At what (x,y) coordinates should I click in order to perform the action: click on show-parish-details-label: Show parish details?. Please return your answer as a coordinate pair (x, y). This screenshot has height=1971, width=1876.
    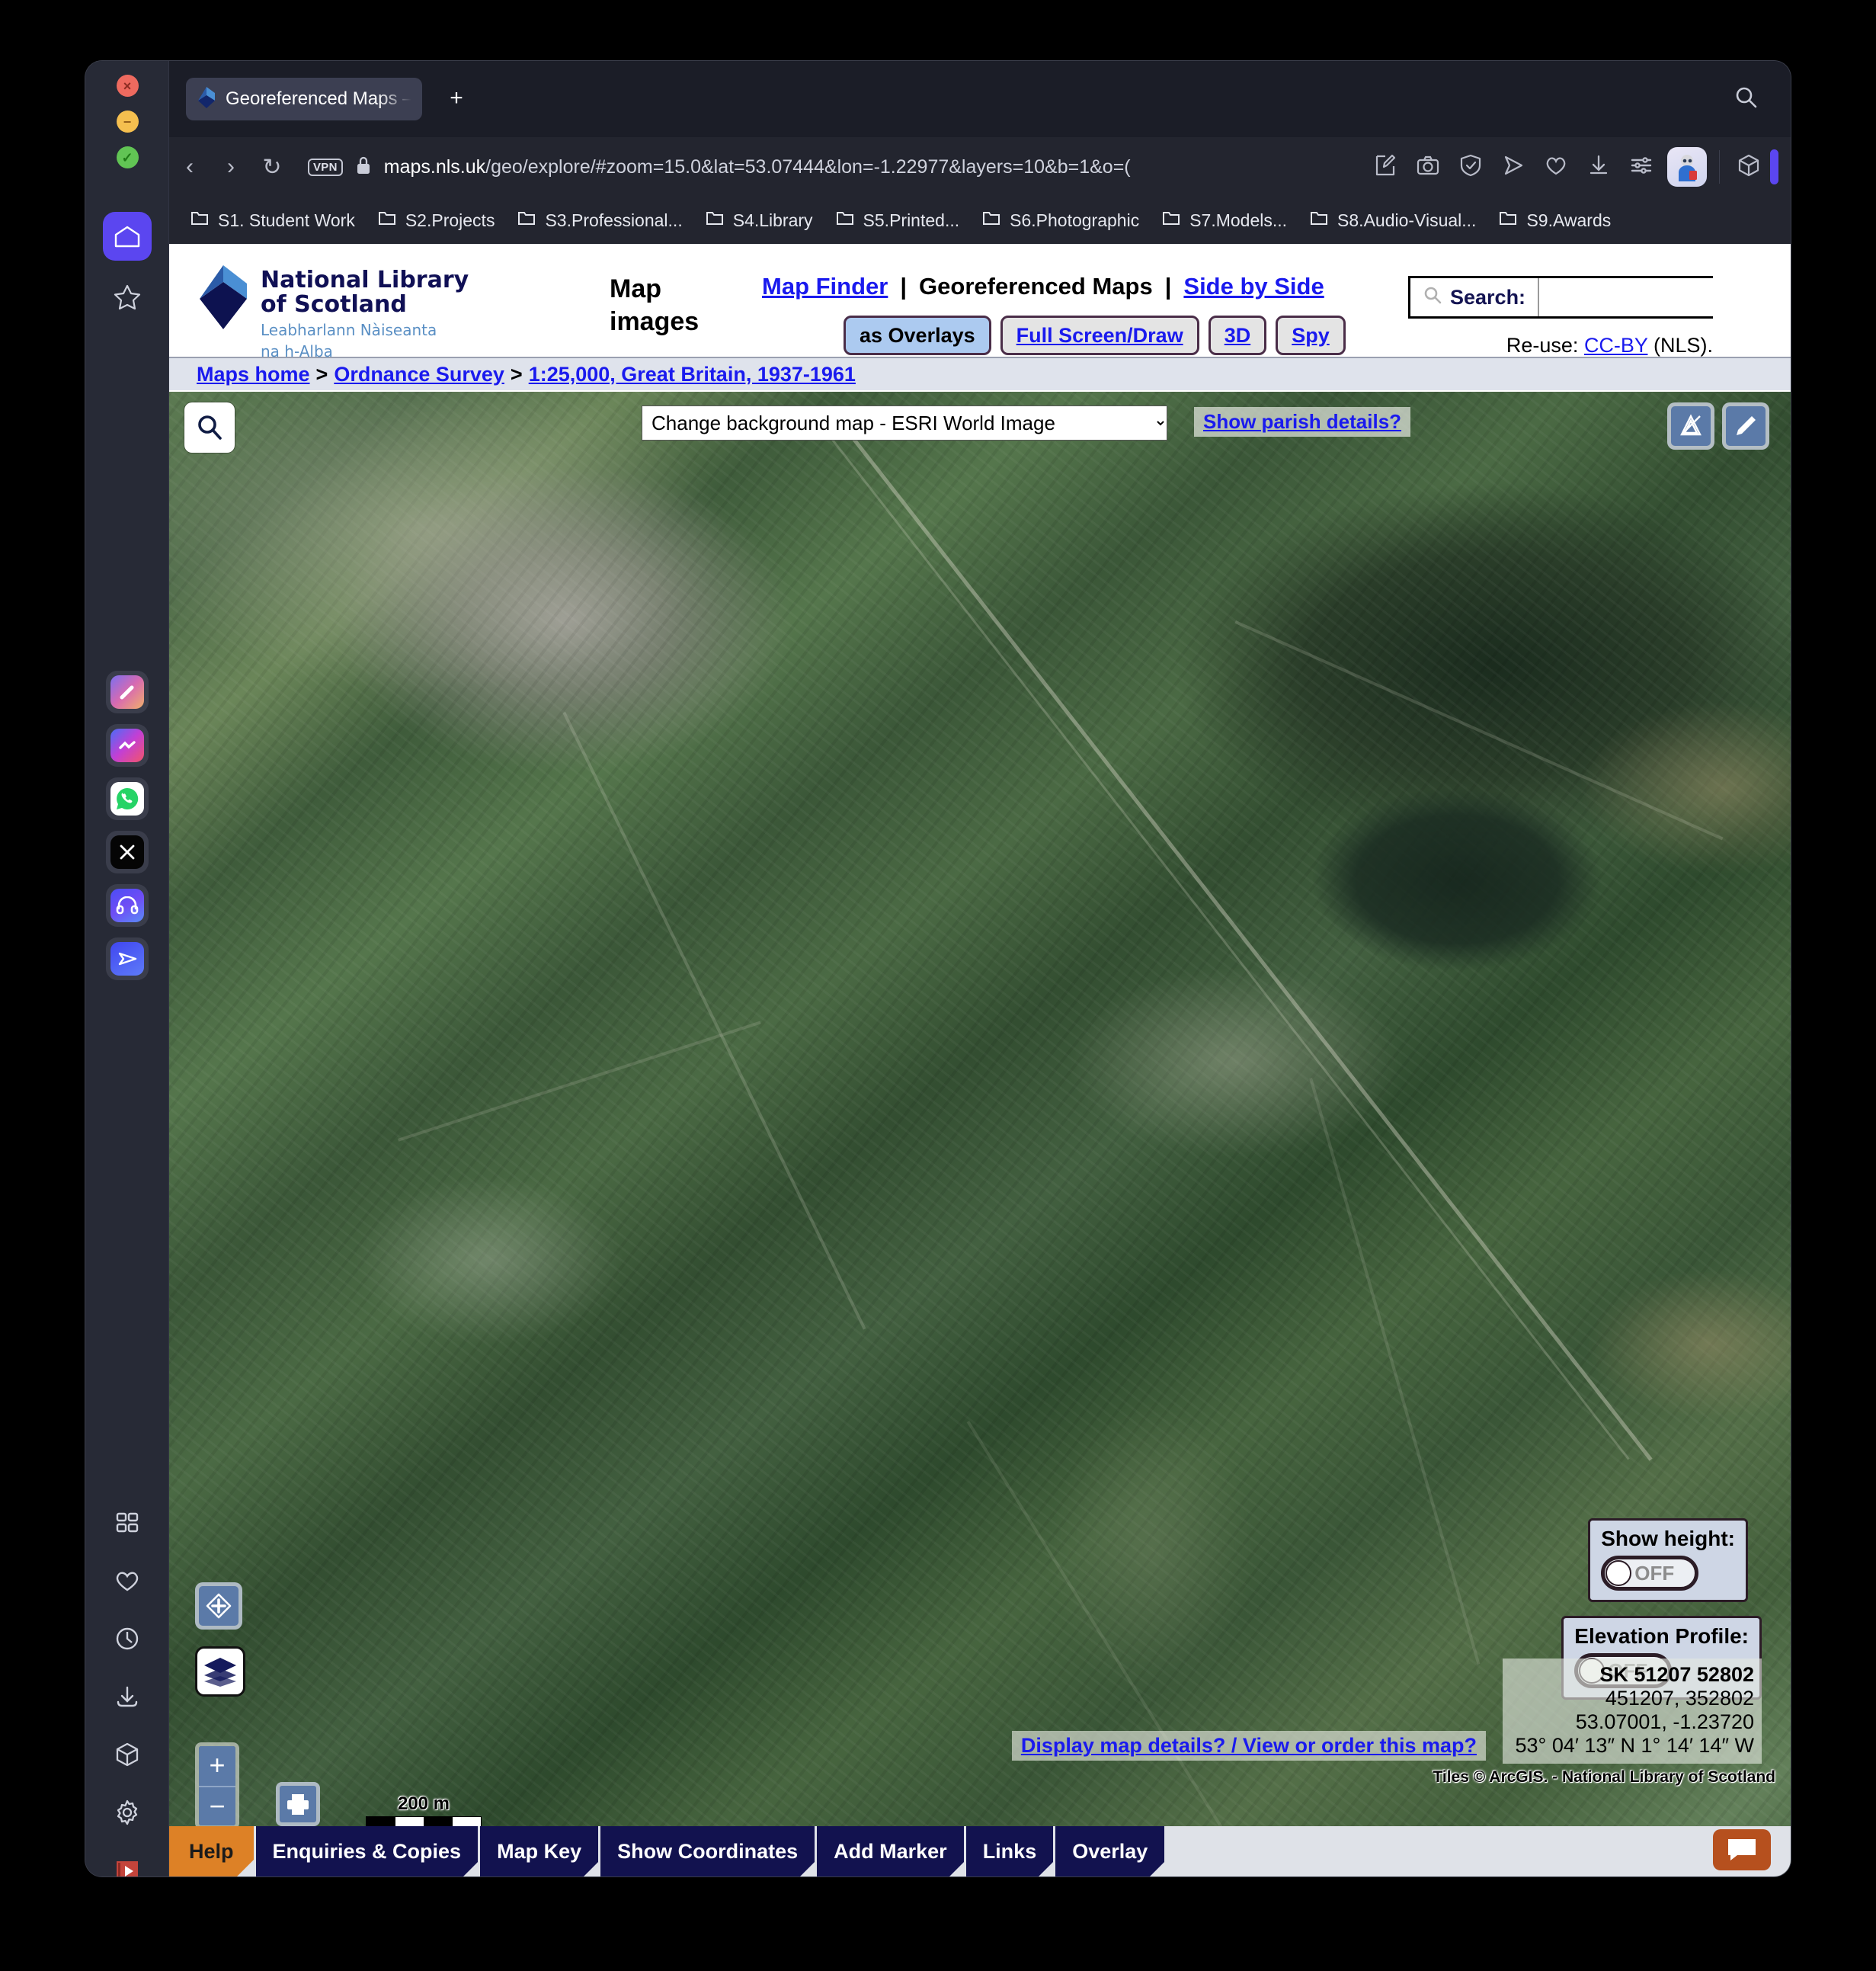
    Looking at the image, I should click on (1302, 421).